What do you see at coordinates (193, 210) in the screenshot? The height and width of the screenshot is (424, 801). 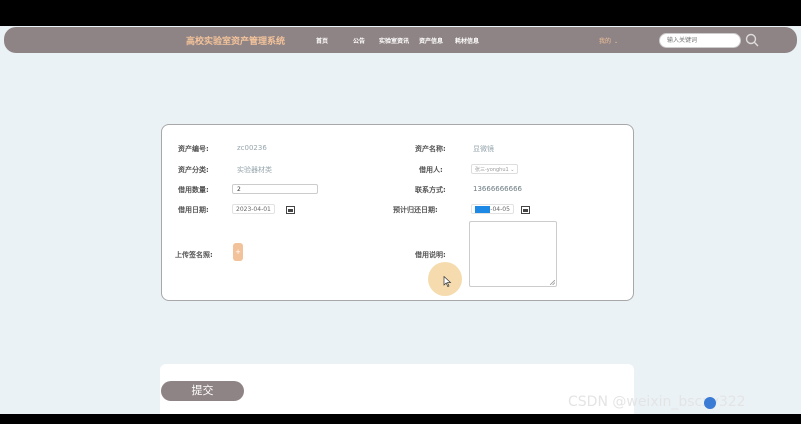 I see `borrow-date-label: 借用日期:` at bounding box center [193, 210].